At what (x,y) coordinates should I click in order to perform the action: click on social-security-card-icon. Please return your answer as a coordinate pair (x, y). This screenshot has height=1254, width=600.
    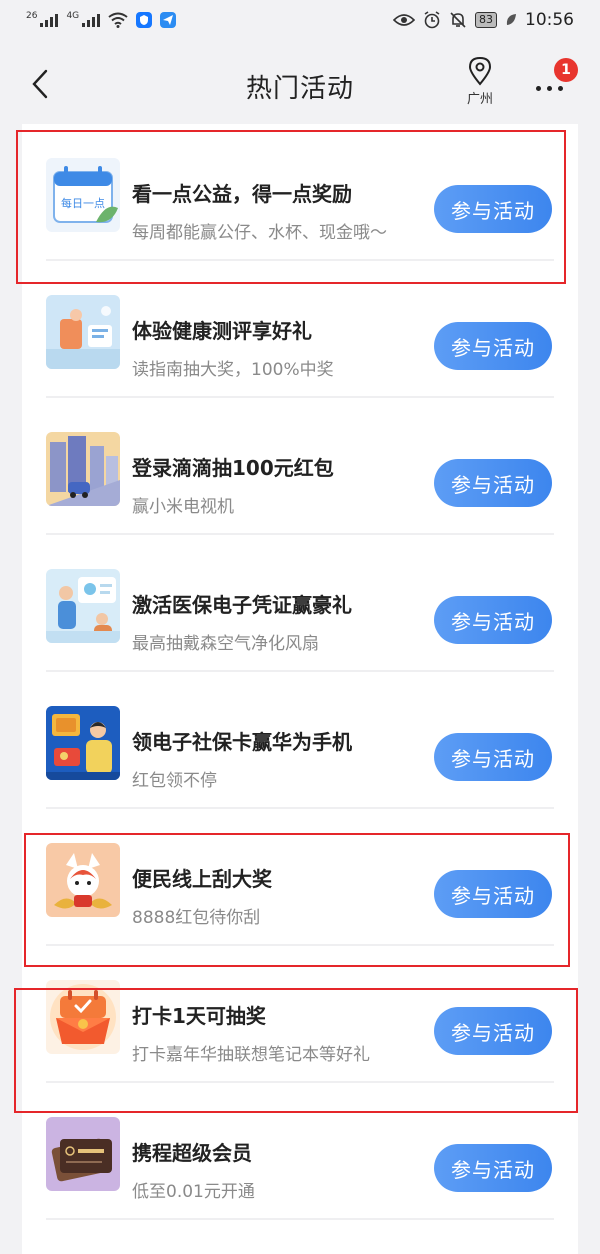
    Looking at the image, I should click on (83, 743).